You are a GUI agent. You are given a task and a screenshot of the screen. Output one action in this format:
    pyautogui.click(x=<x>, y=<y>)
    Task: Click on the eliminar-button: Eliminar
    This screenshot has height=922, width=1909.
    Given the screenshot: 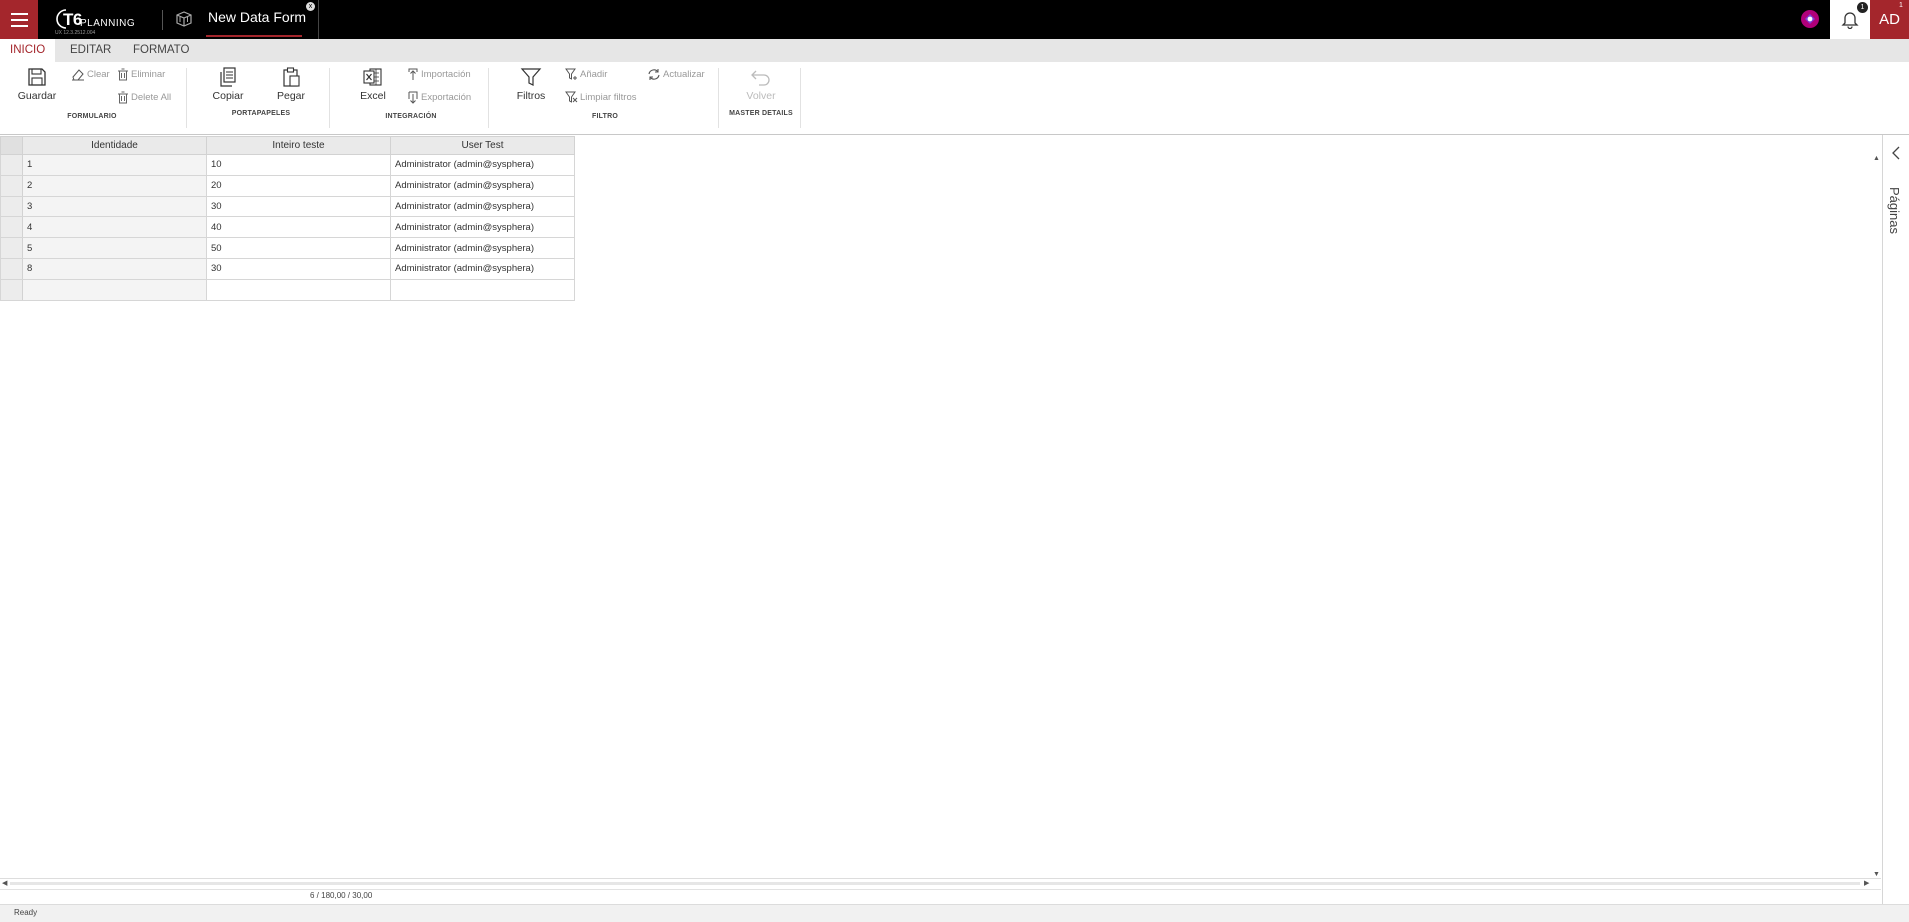 What is the action you would take?
    pyautogui.click(x=141, y=74)
    